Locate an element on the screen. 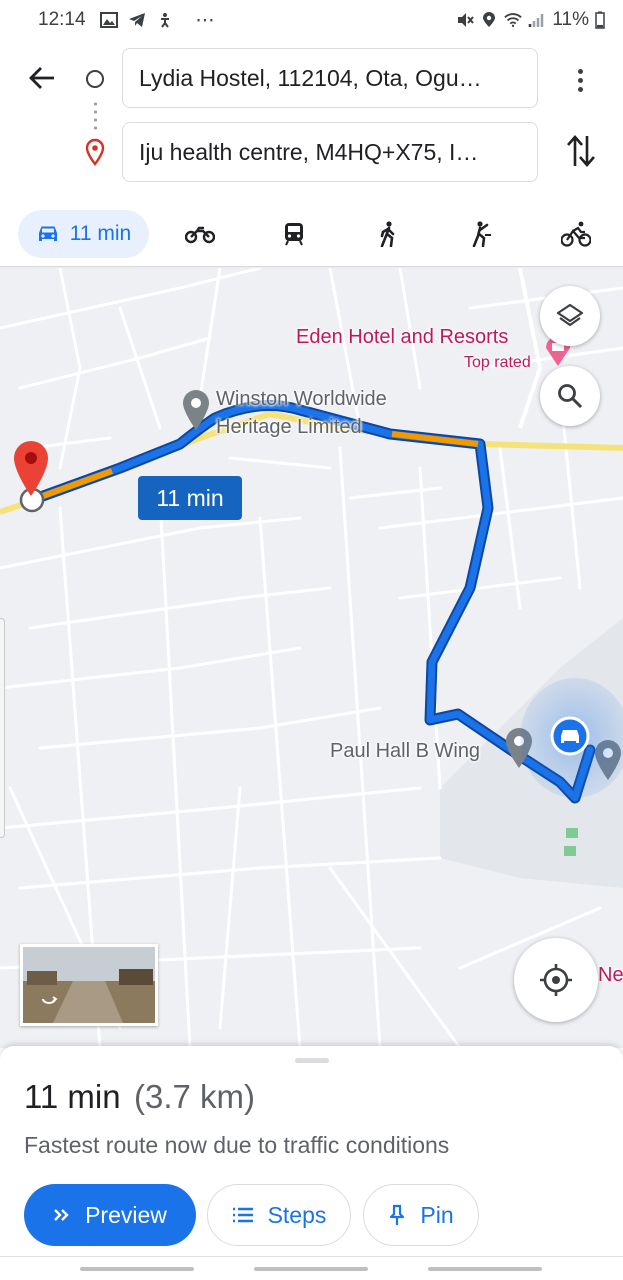 The image size is (623, 1280). status-time: 12:14 is located at coordinates (62, 19).